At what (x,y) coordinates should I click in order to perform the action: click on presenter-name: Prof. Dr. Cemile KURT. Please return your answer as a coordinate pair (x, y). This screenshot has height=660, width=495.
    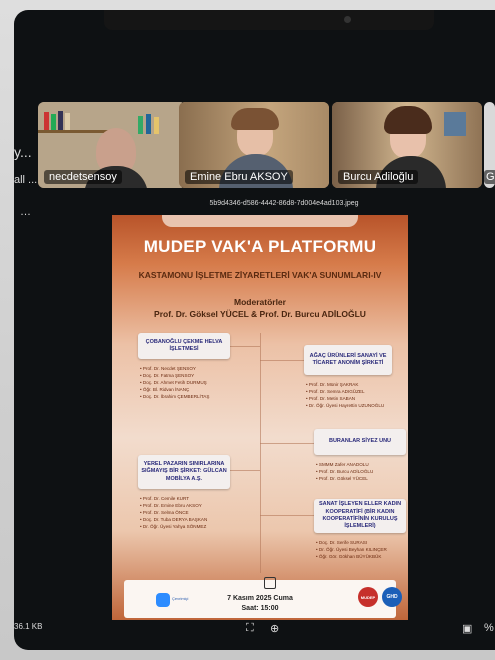
    Looking at the image, I should click on (173, 498).